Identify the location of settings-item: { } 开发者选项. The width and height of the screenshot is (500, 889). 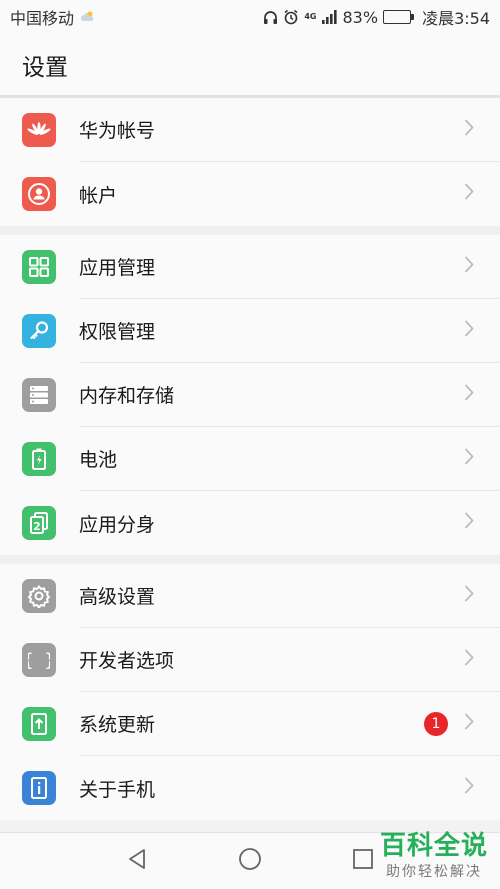
(250, 660).